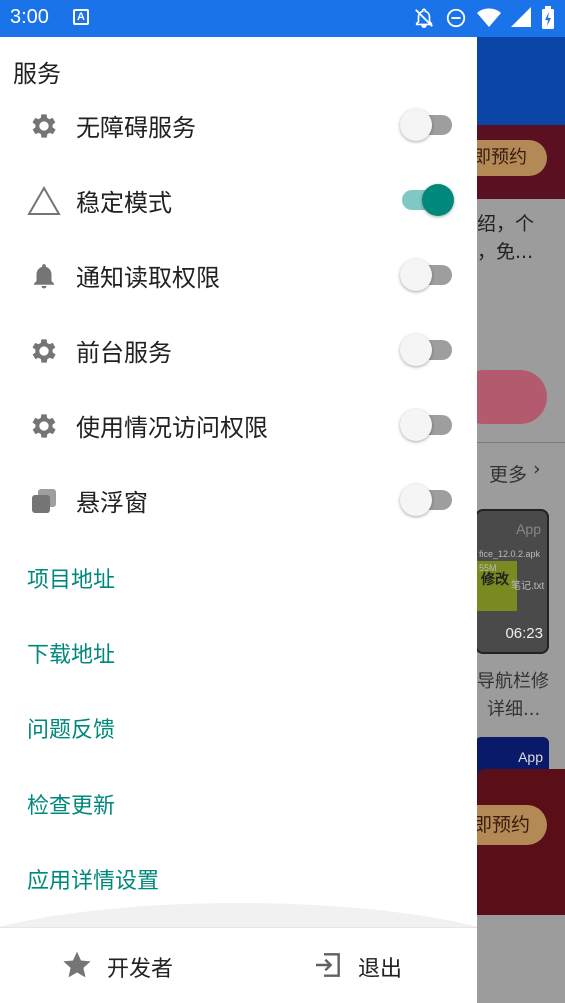  Describe the element at coordinates (528, 586) in the screenshot. I see `thumbnail-note: 笔记.txt` at that location.